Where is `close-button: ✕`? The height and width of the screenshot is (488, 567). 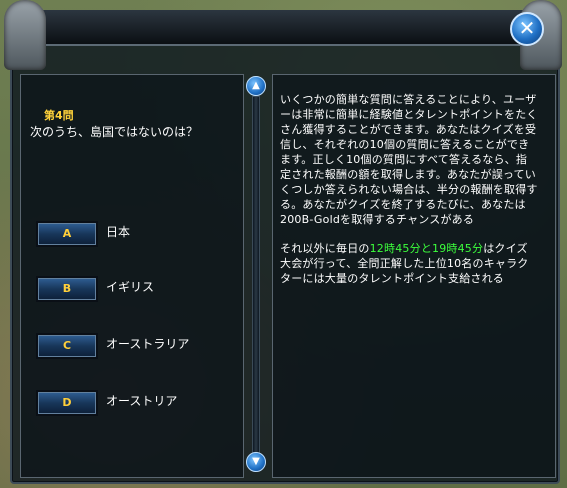 close-button: ✕ is located at coordinates (527, 29).